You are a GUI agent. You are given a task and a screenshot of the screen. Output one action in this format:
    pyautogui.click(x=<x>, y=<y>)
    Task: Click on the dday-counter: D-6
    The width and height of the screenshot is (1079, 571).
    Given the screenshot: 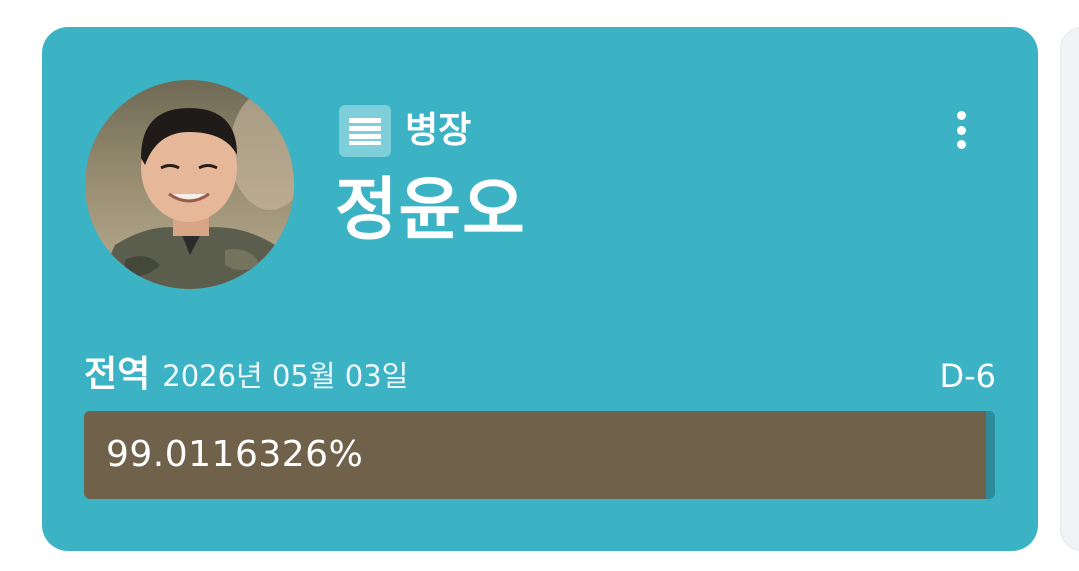 What is the action you would take?
    pyautogui.click(x=967, y=376)
    